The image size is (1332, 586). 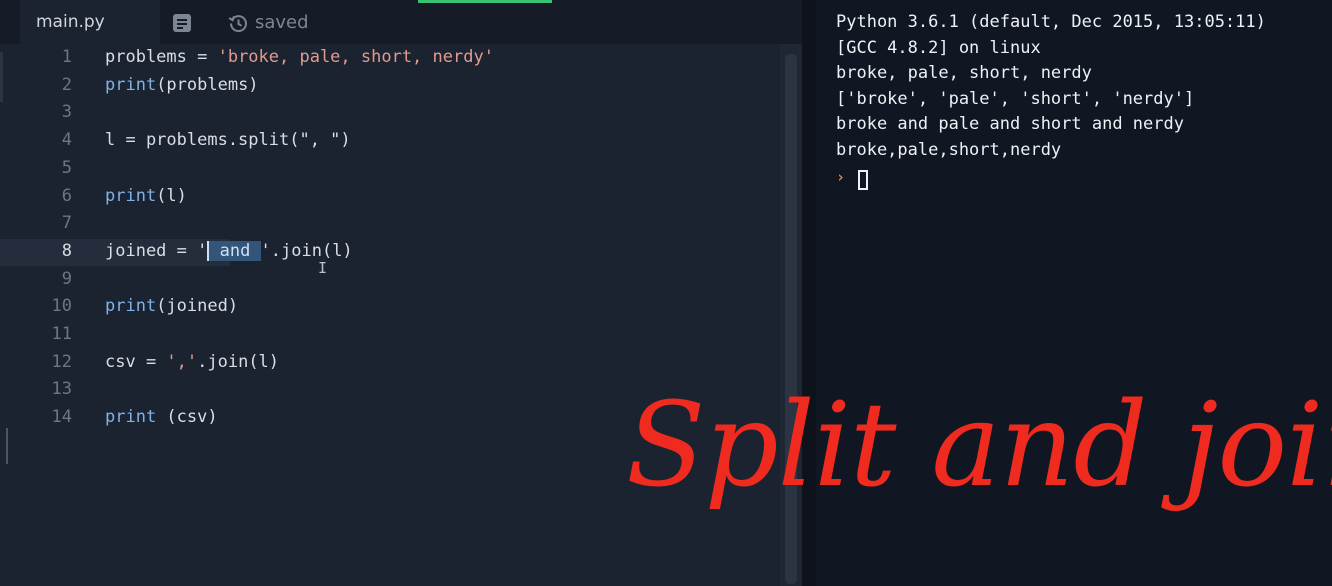 What do you see at coordinates (61, 334) in the screenshot?
I see `line-number: 11` at bounding box center [61, 334].